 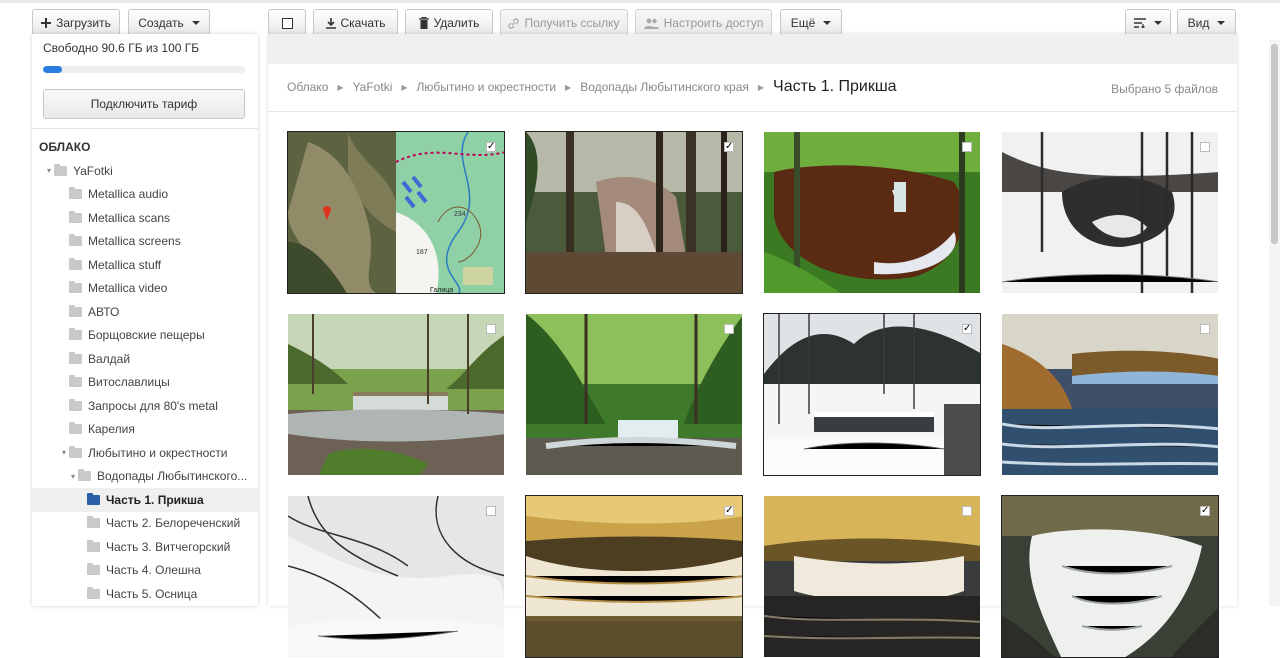 I want to click on tree-item: Metallica audio, so click(x=145, y=195).